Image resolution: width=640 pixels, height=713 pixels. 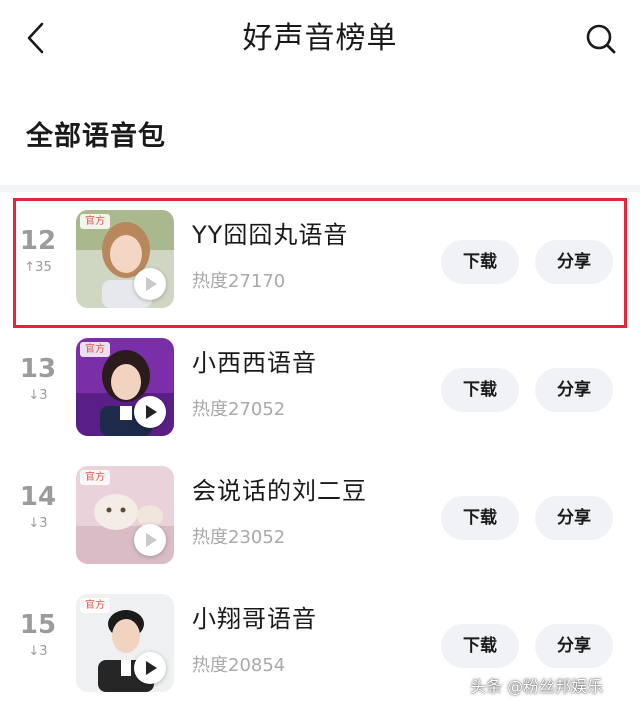 I want to click on rank-number: 13, so click(x=38, y=369).